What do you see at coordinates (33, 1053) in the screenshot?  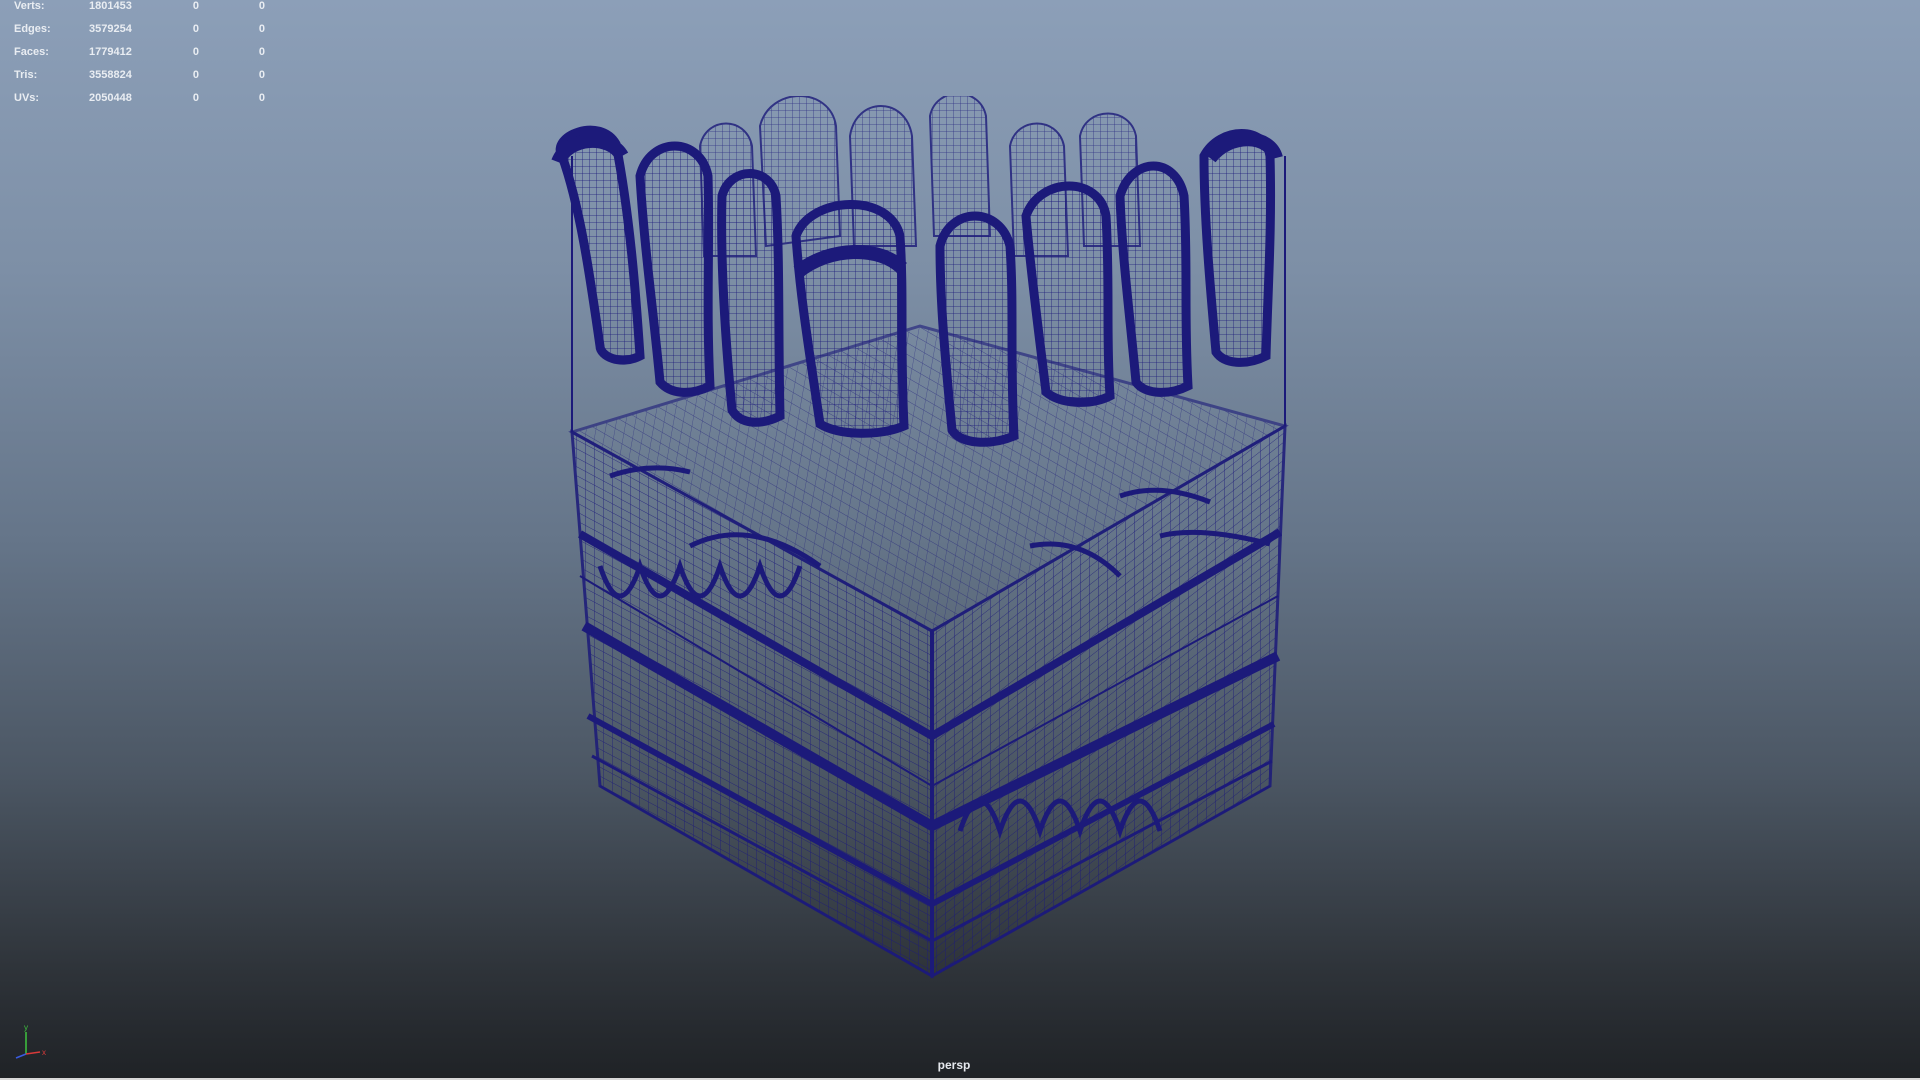 I see `x-axis-line` at bounding box center [33, 1053].